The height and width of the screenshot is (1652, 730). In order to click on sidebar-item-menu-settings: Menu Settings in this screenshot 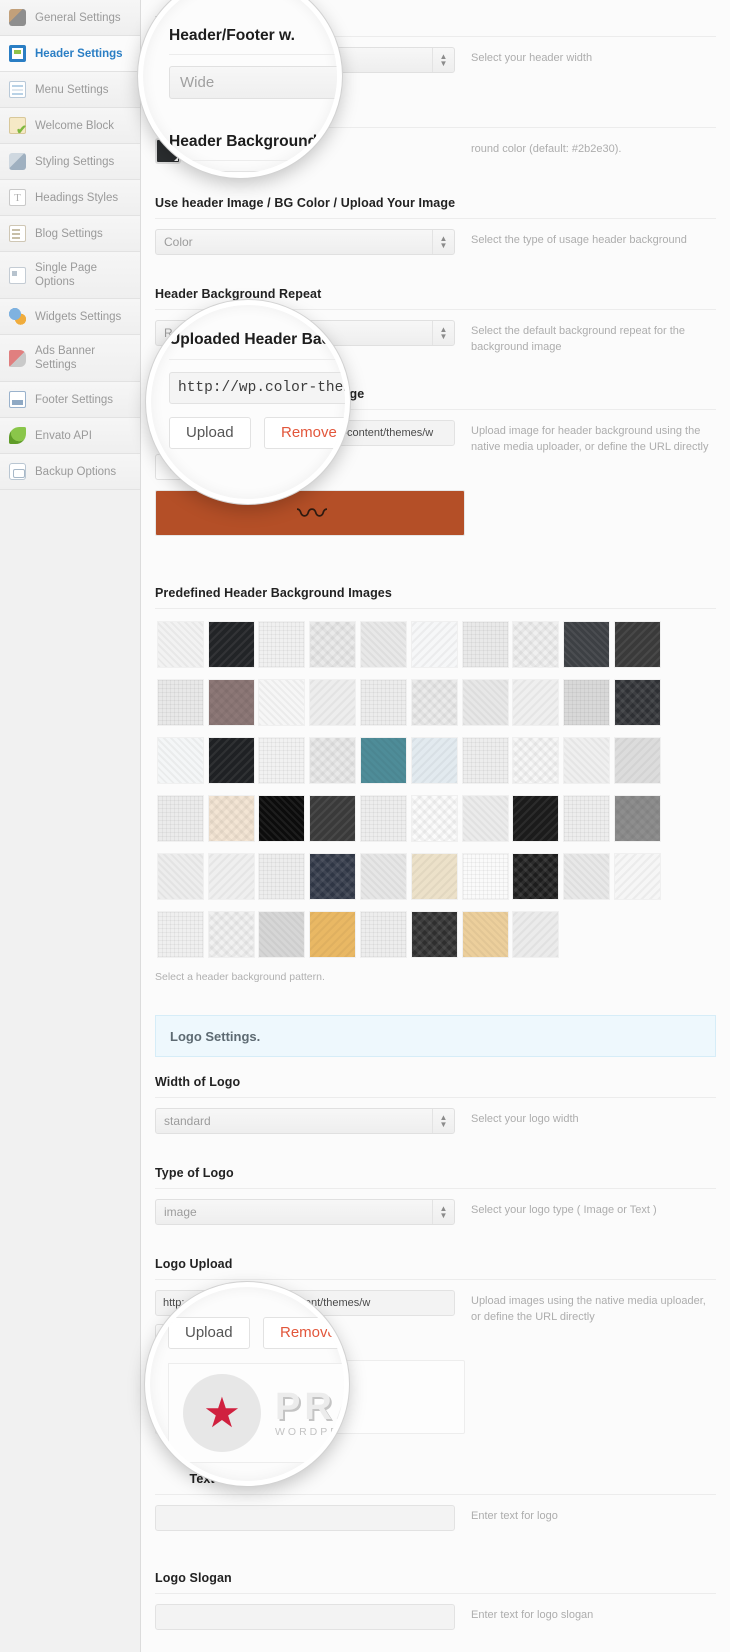, I will do `click(70, 90)`.